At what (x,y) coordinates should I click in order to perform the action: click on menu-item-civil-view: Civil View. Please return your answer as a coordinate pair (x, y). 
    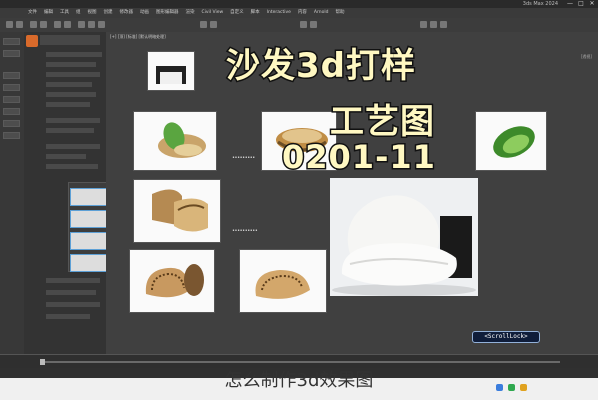
    Looking at the image, I should click on (213, 13).